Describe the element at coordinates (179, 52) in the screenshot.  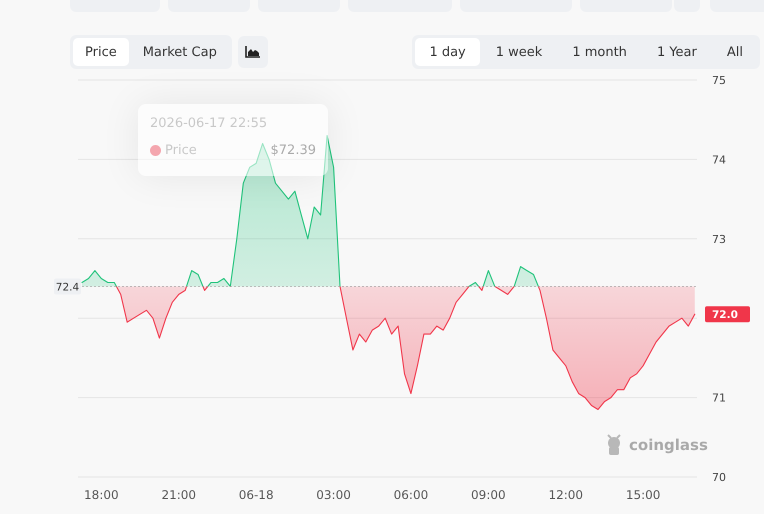
I see `metric-tab: Market Cap` at that location.